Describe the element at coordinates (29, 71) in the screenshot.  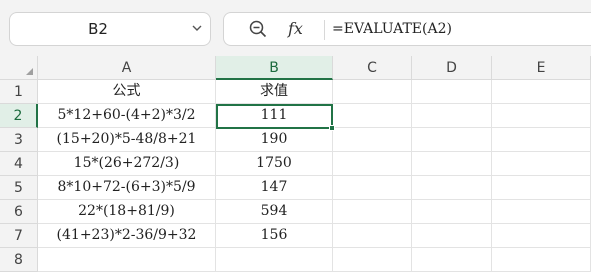
I see `select-all-triangle-icon` at that location.